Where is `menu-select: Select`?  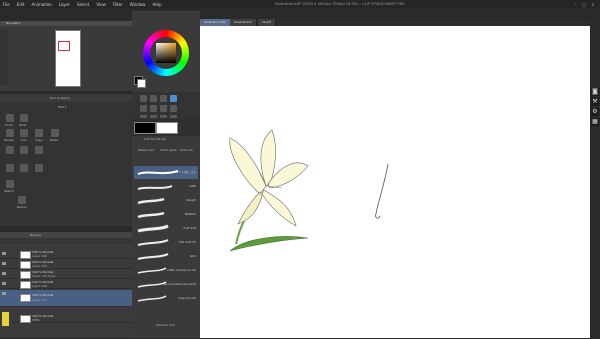 menu-select: Select is located at coordinates (83, 4).